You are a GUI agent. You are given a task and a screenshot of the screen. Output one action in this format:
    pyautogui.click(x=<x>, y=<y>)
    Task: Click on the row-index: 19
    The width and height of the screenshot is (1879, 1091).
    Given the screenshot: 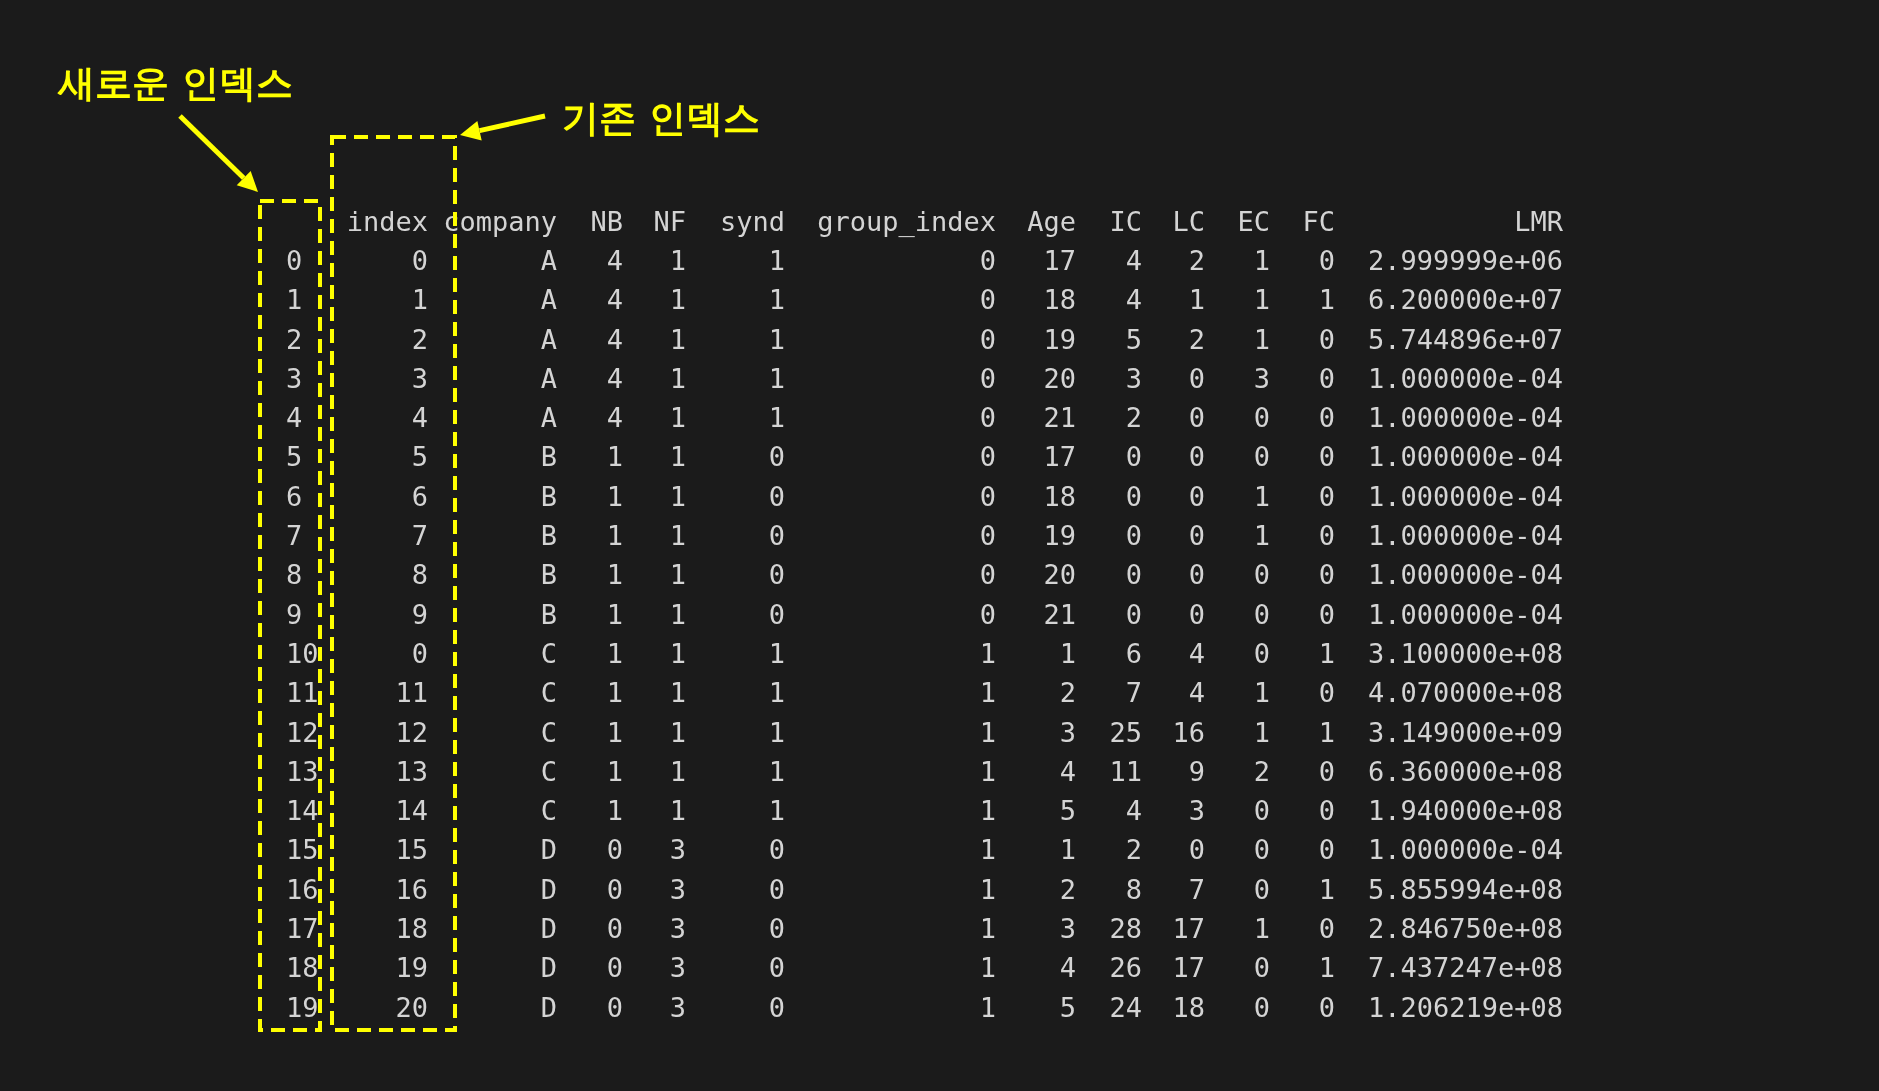 What is the action you would take?
    pyautogui.click(x=302, y=1007)
    